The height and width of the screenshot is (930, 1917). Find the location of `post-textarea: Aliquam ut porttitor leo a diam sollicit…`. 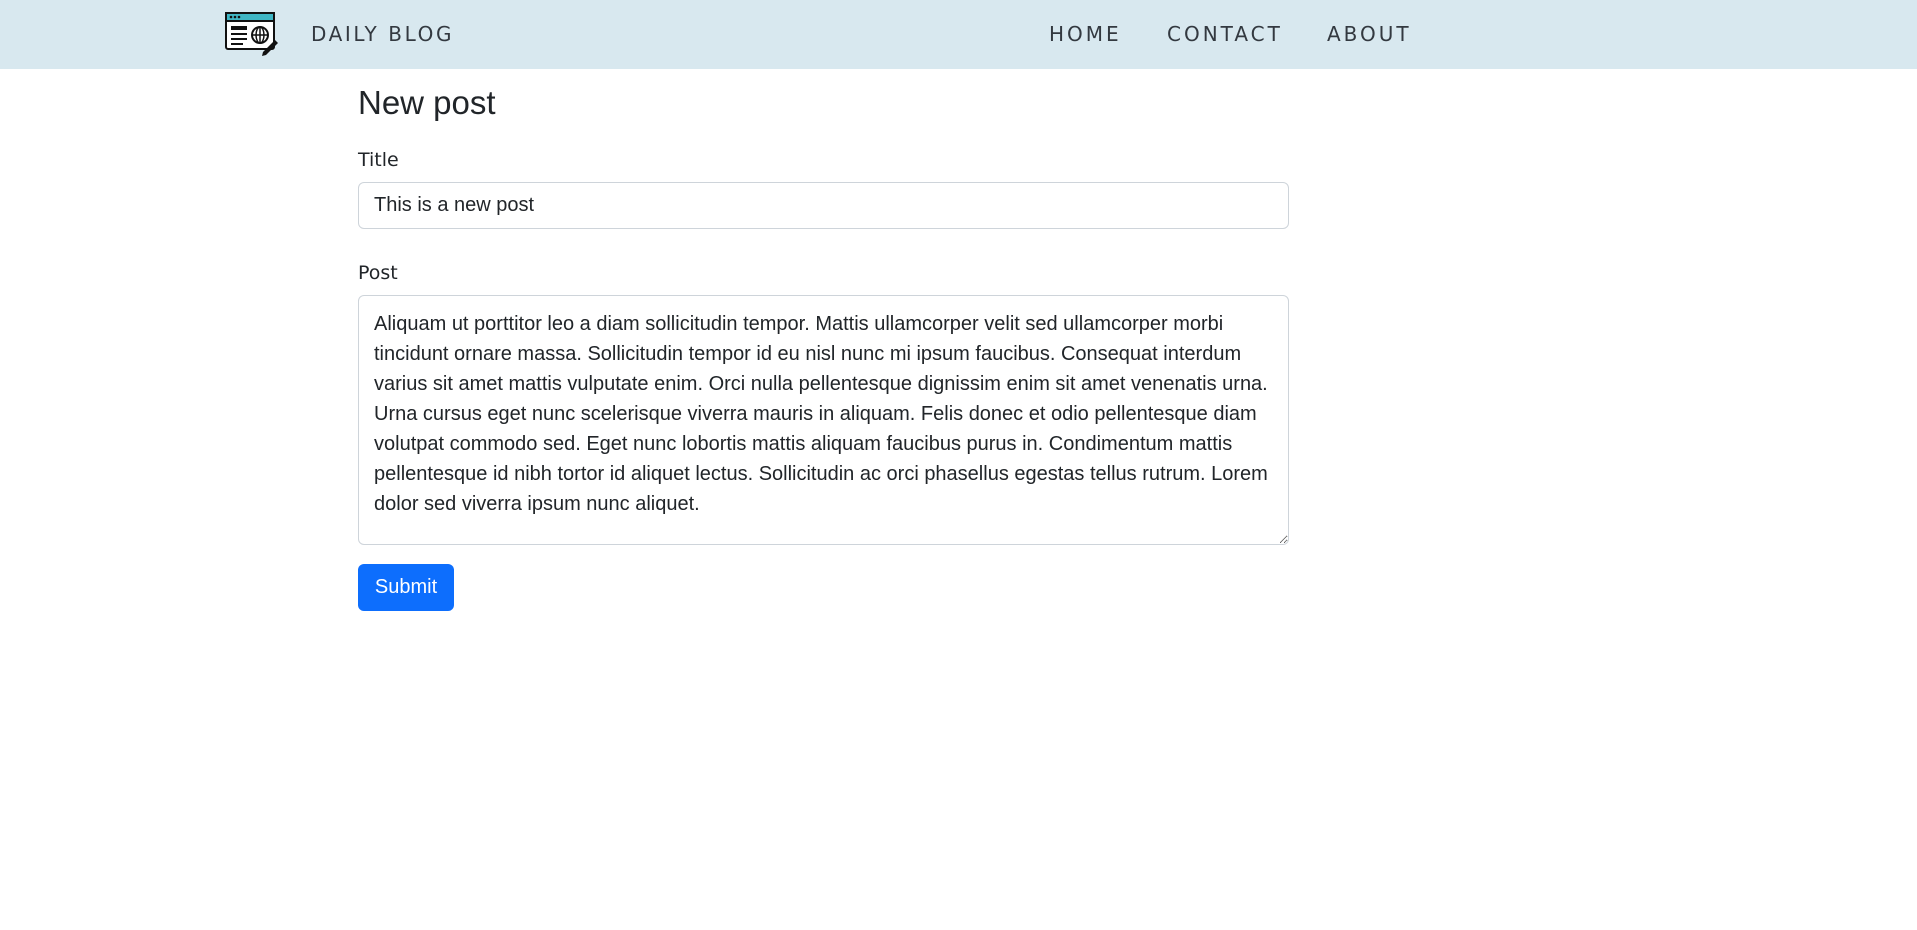

post-textarea: Aliquam ut porttitor leo a diam sollicit… is located at coordinates (823, 420).